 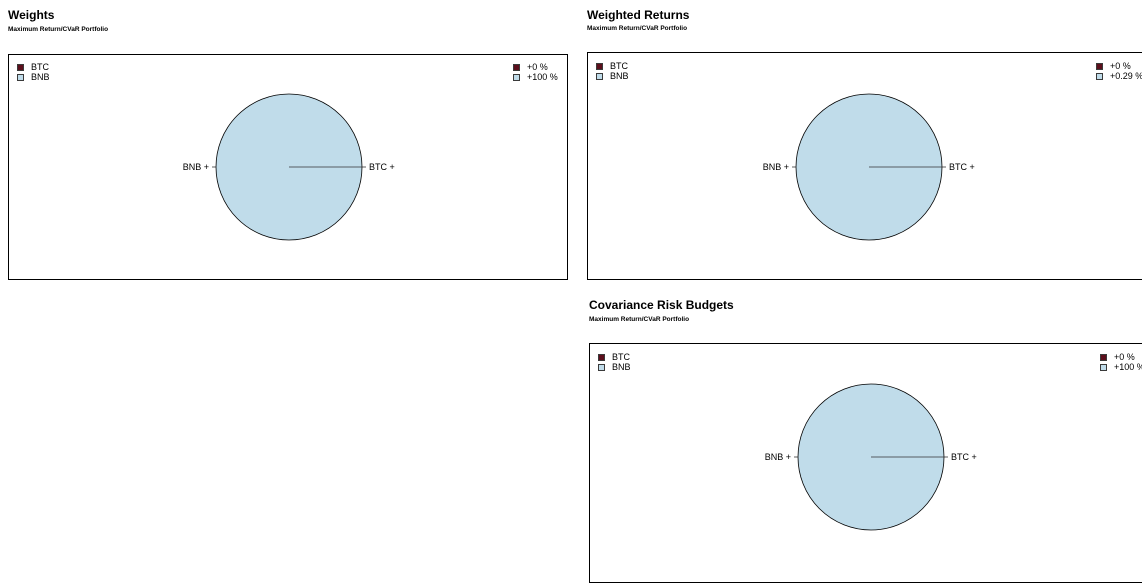 What do you see at coordinates (871, 457) in the screenshot?
I see `pie-chart-covariance-risk-budgets: BTC + BNB +` at bounding box center [871, 457].